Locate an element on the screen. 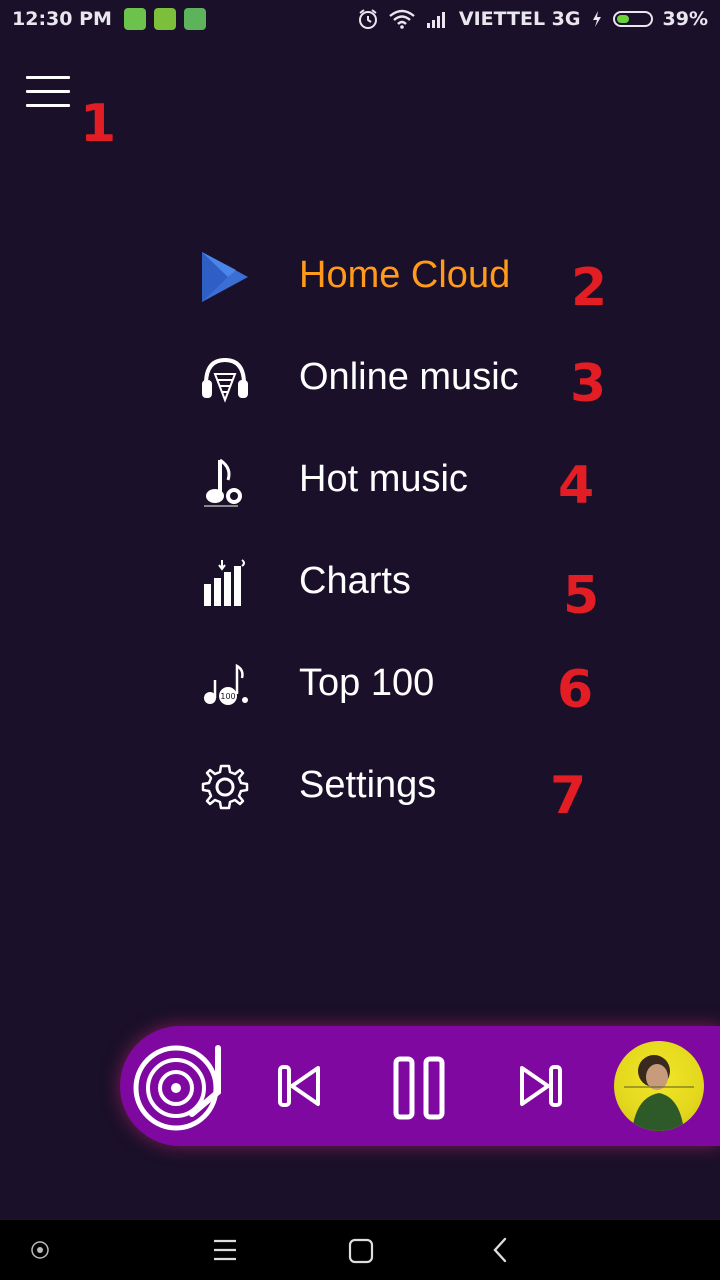 The image size is (720, 1280). menu-item-label: Settings is located at coordinates (368, 785).